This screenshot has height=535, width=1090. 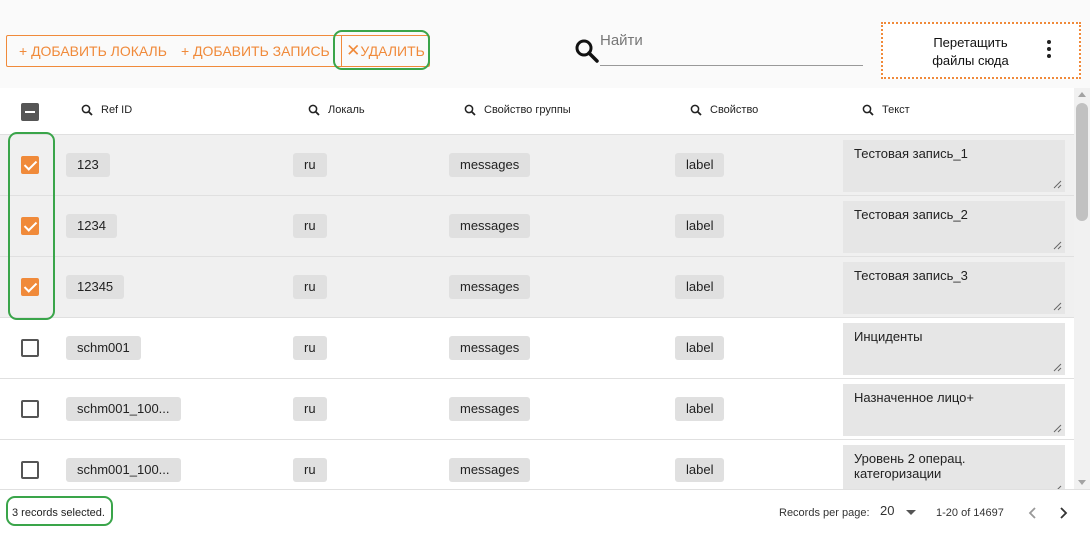 What do you see at coordinates (537, 226) in the screenshot?
I see `table-row: 1234 ru messages label Тестовая запись_2` at bounding box center [537, 226].